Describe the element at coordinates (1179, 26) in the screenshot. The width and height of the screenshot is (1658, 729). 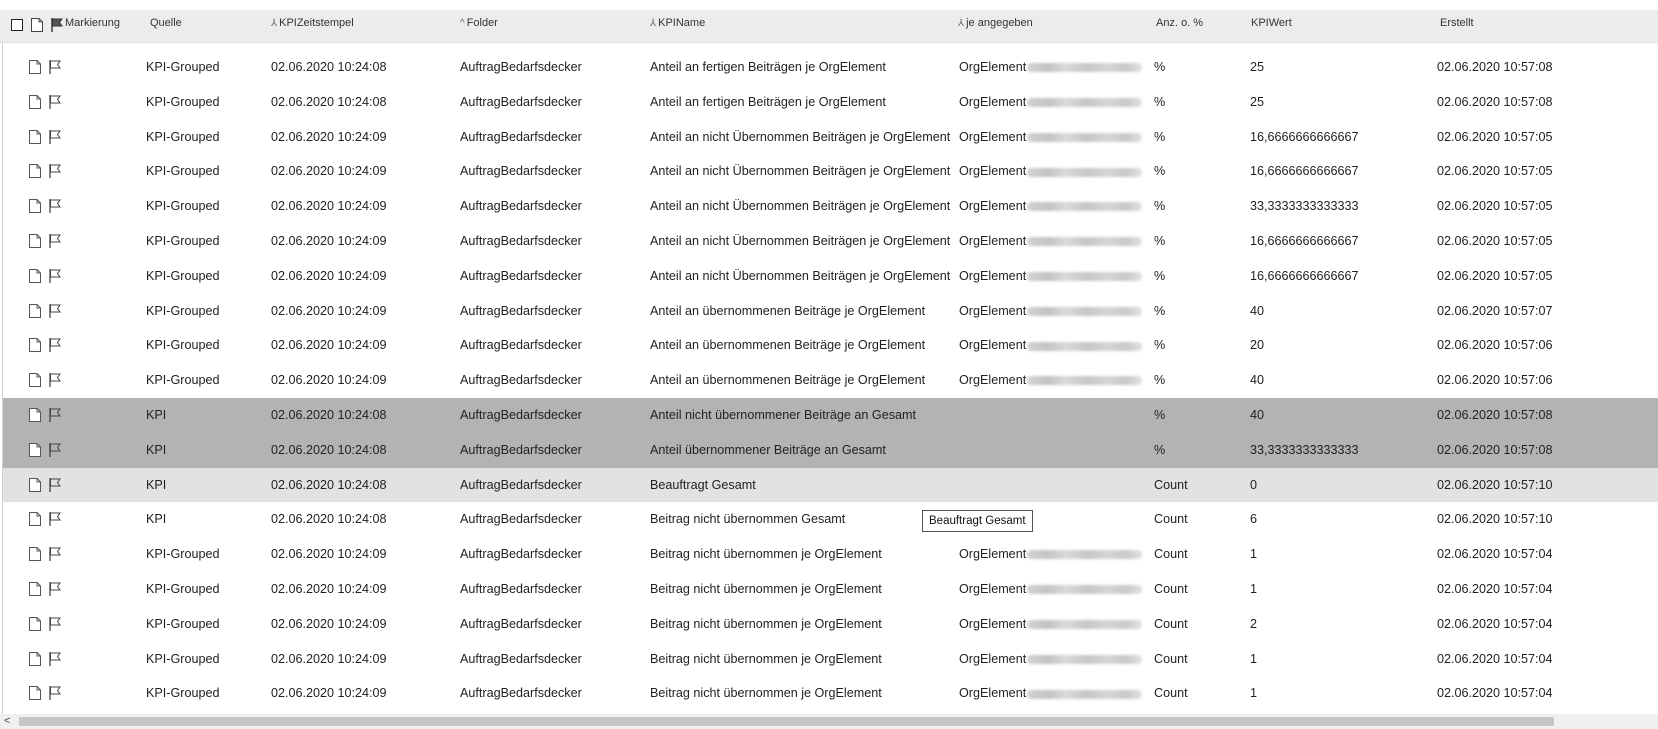
I see `header-anz: Anz. o. %` at that location.